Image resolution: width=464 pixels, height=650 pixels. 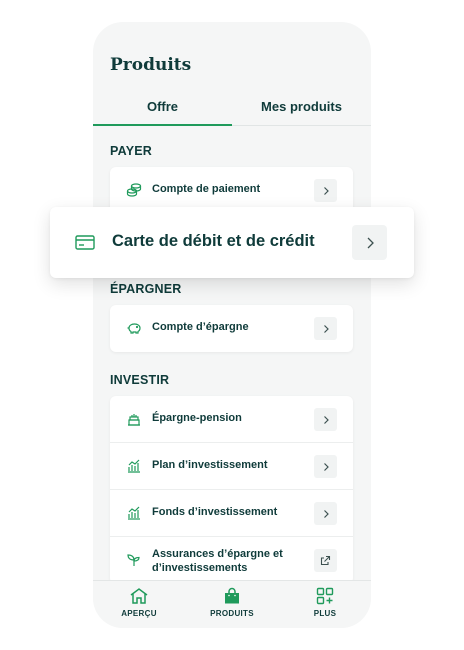 I want to click on tab-bar: Offre Mes produits, so click(x=232, y=110).